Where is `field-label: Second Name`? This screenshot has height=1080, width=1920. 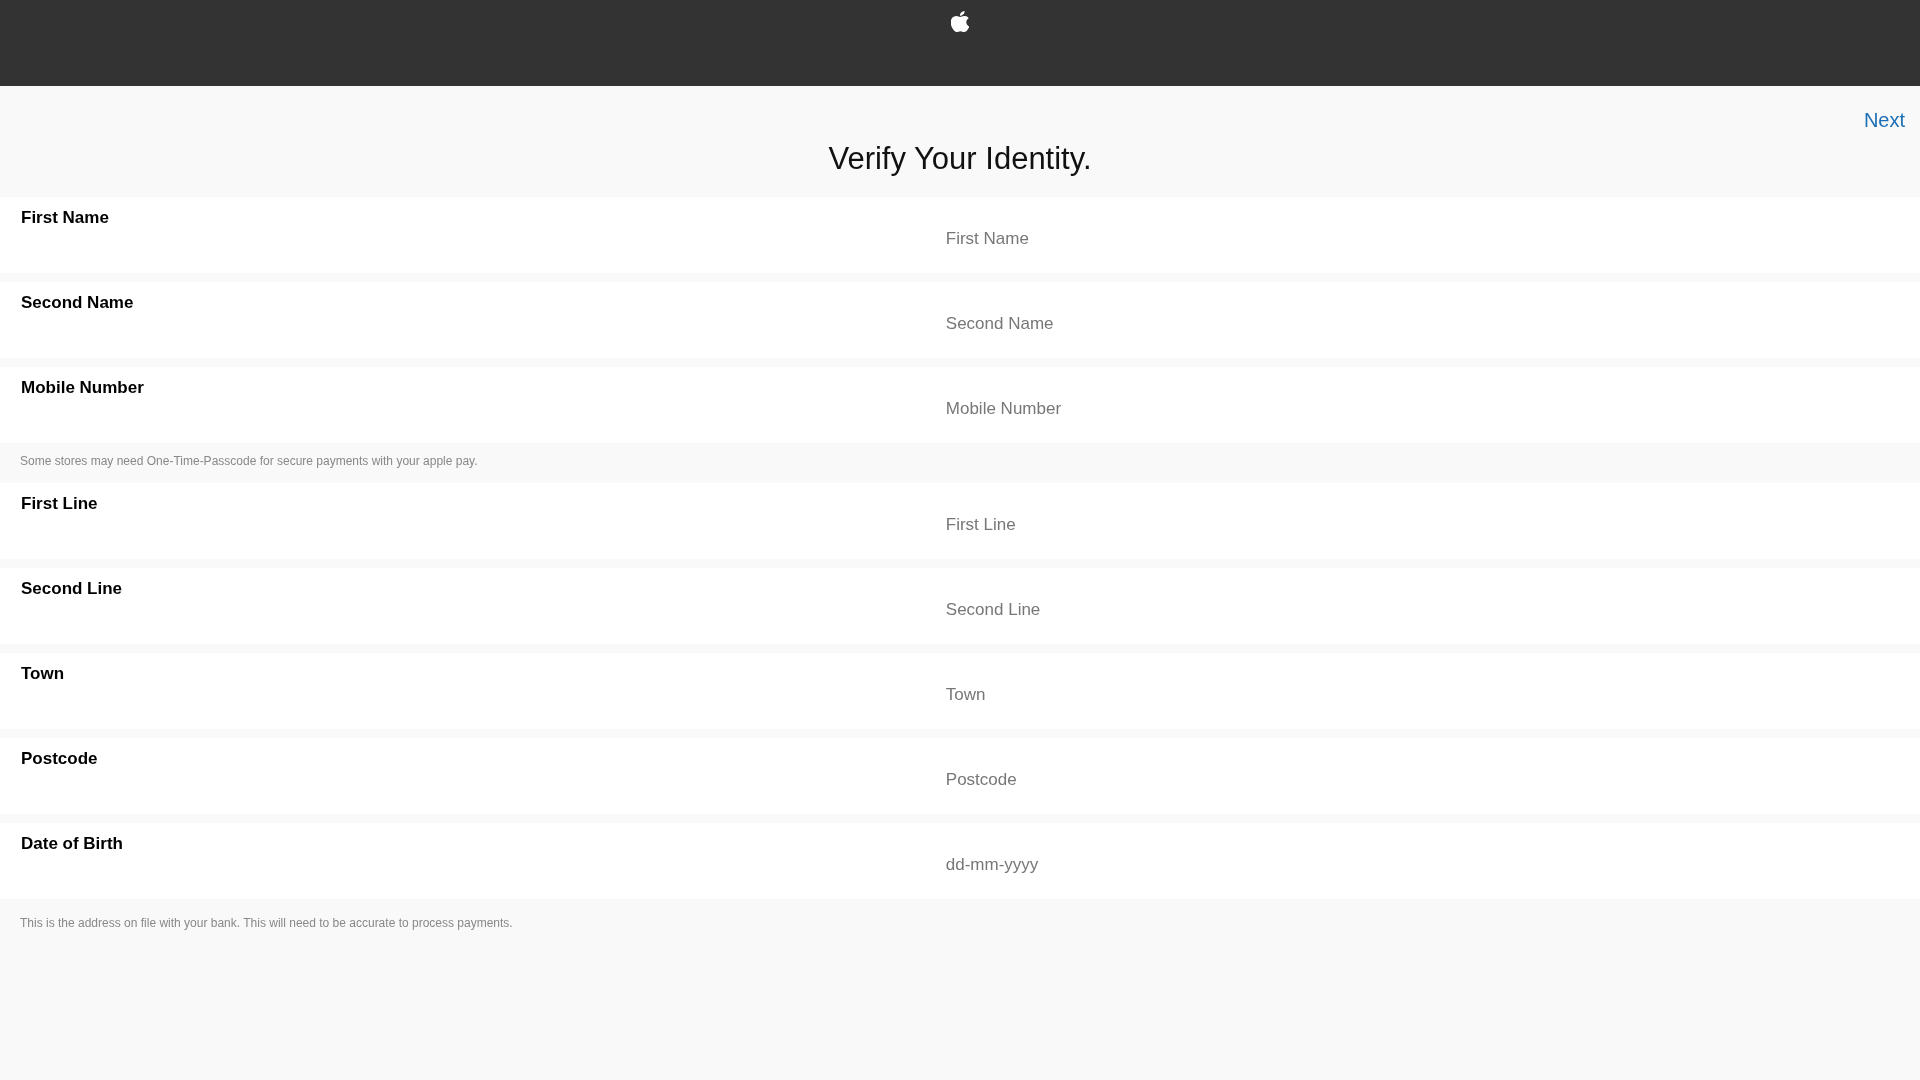 field-label: Second Name is located at coordinates (77, 303).